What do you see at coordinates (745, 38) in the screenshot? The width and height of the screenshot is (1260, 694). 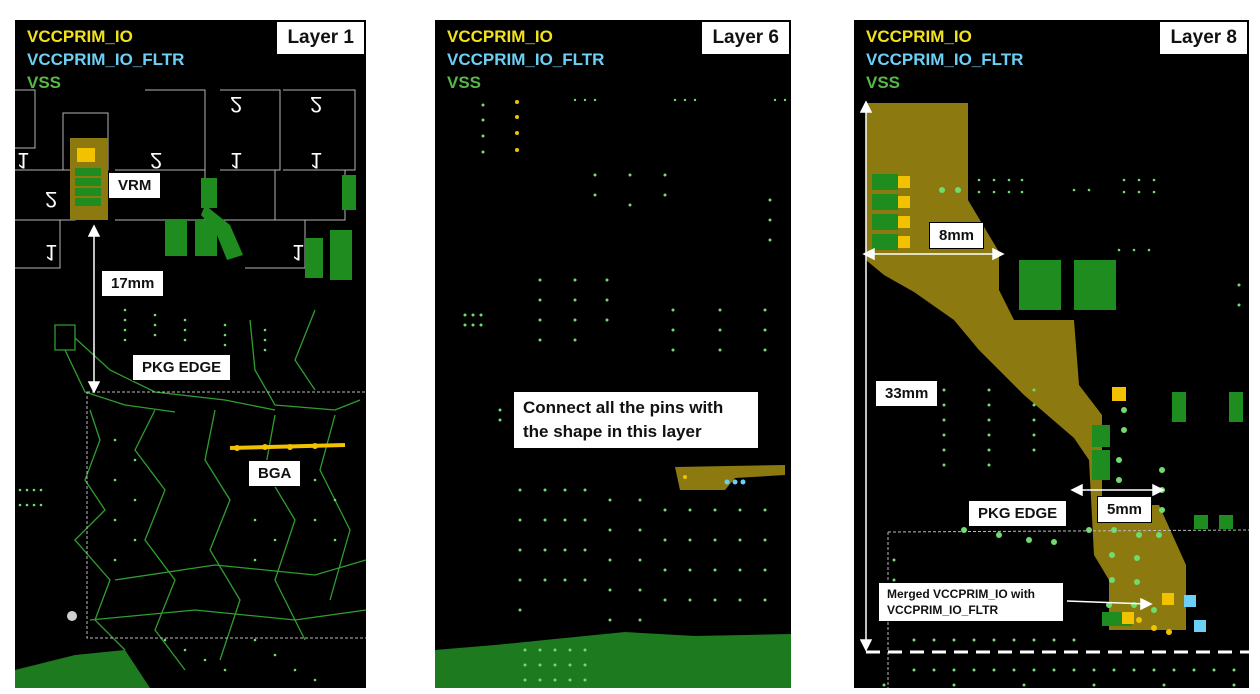 I see `layer-label: Layer 6` at bounding box center [745, 38].